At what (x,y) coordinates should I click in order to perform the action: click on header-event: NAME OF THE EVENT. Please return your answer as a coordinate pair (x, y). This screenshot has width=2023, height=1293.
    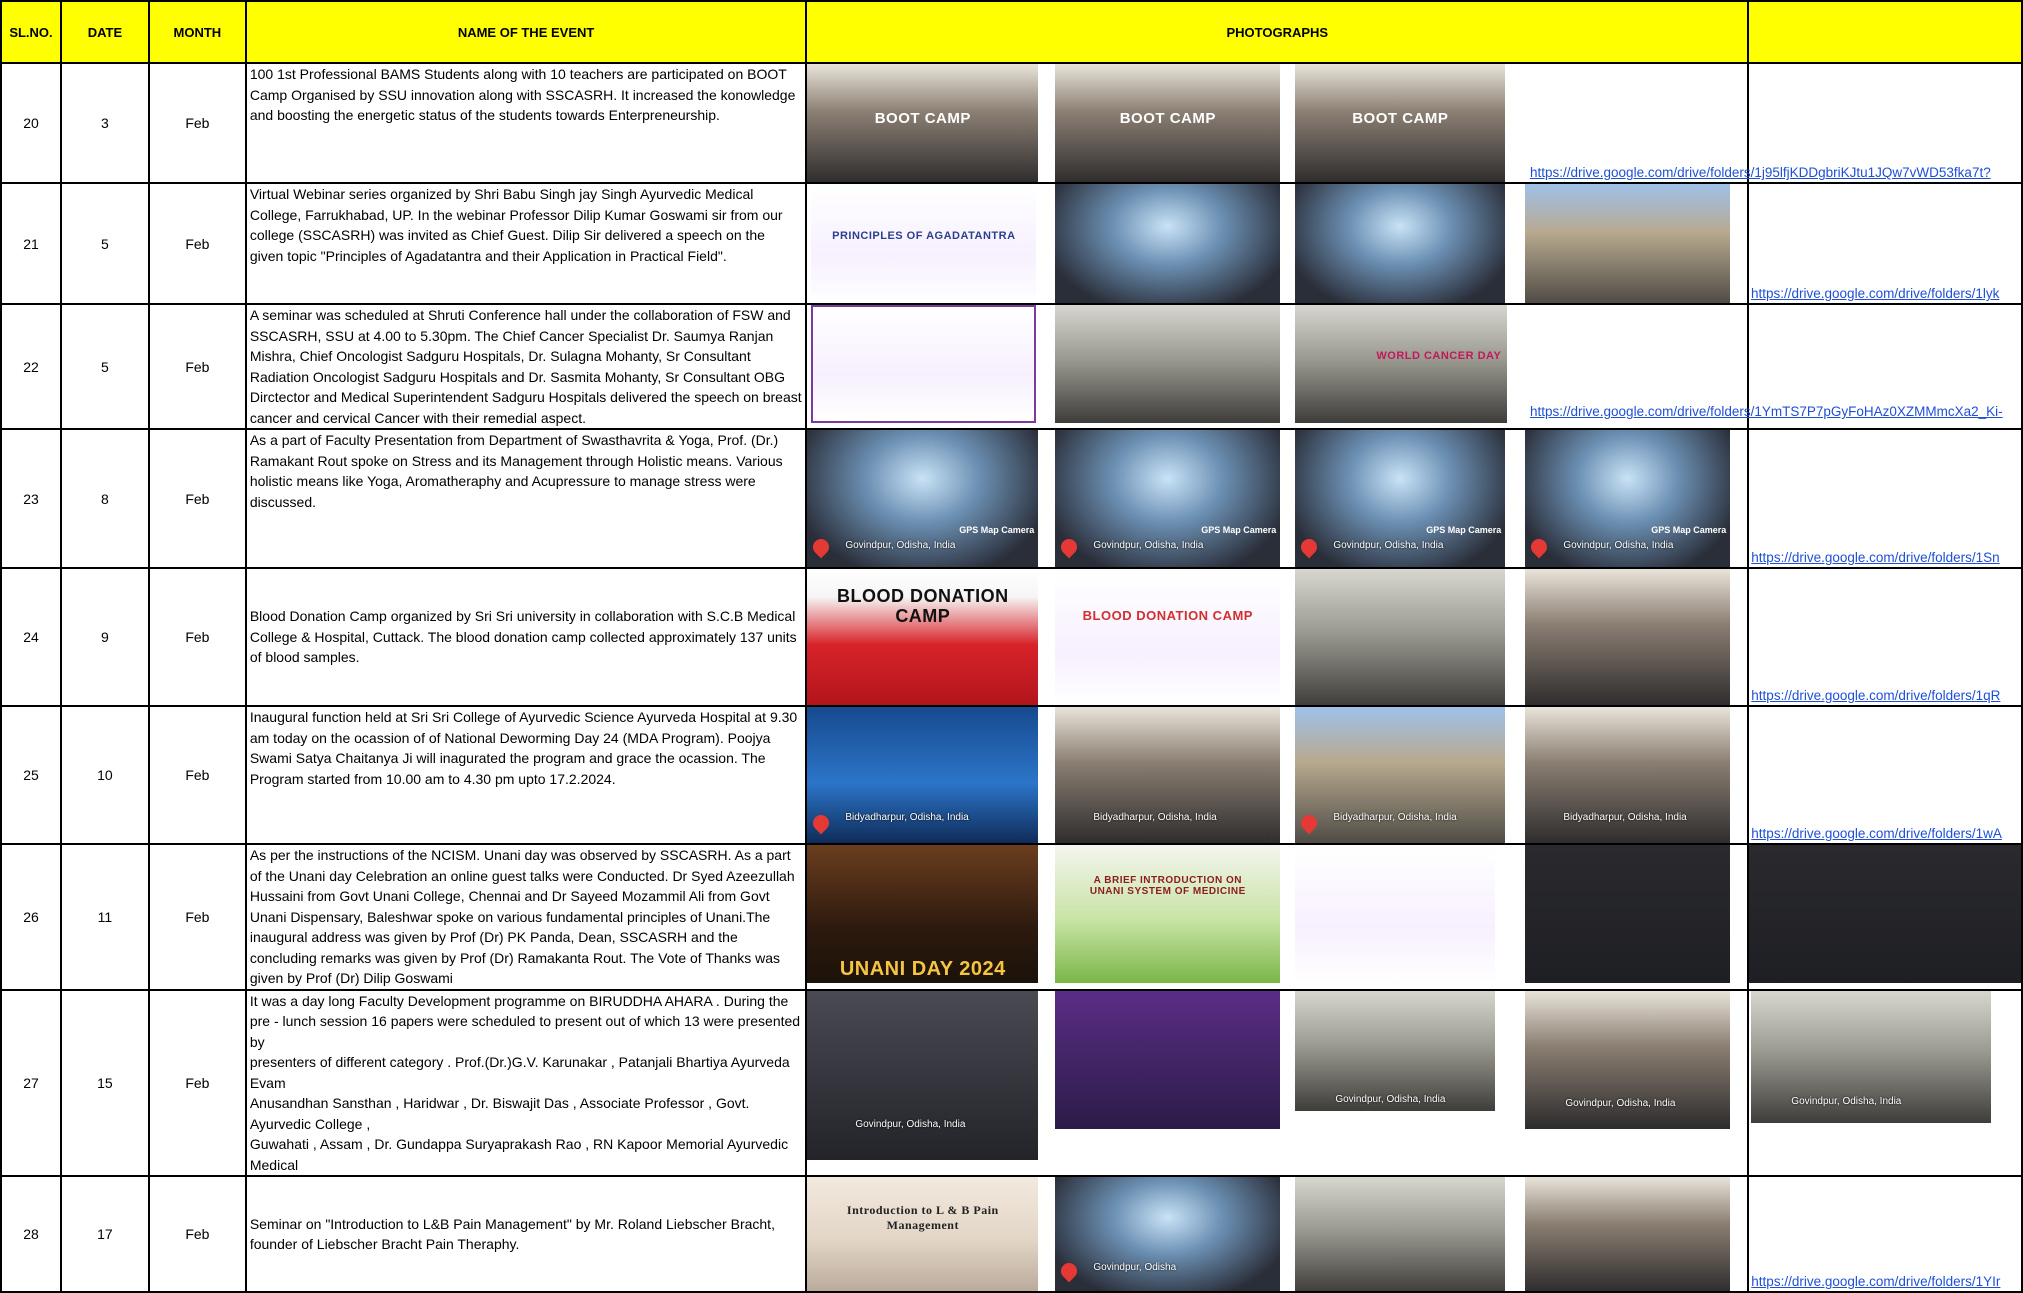
    Looking at the image, I should click on (526, 32).